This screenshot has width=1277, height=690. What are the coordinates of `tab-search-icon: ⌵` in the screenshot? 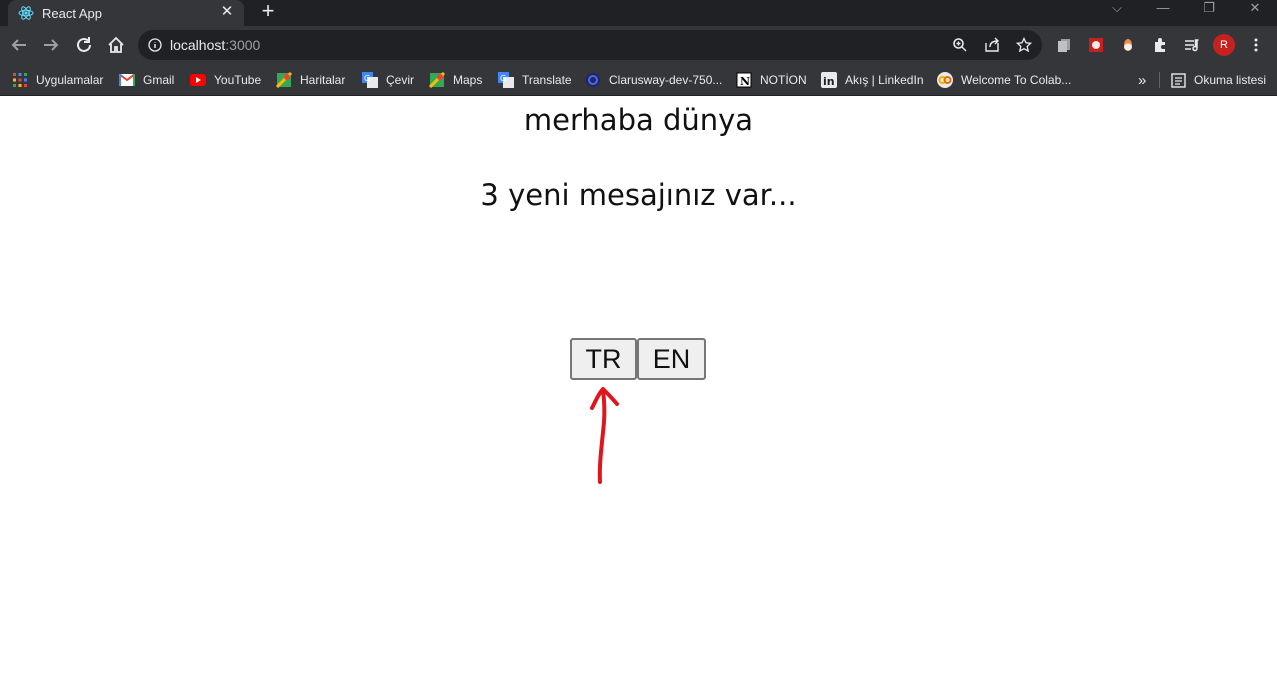 It's located at (1117, 10).